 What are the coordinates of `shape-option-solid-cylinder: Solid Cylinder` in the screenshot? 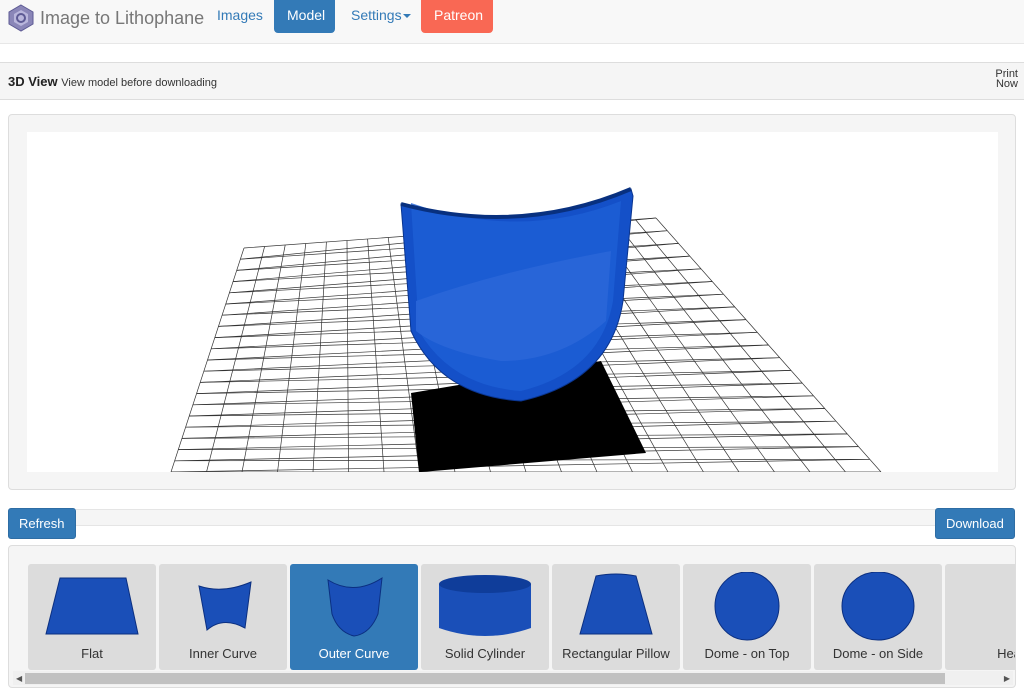 It's located at (485, 617).